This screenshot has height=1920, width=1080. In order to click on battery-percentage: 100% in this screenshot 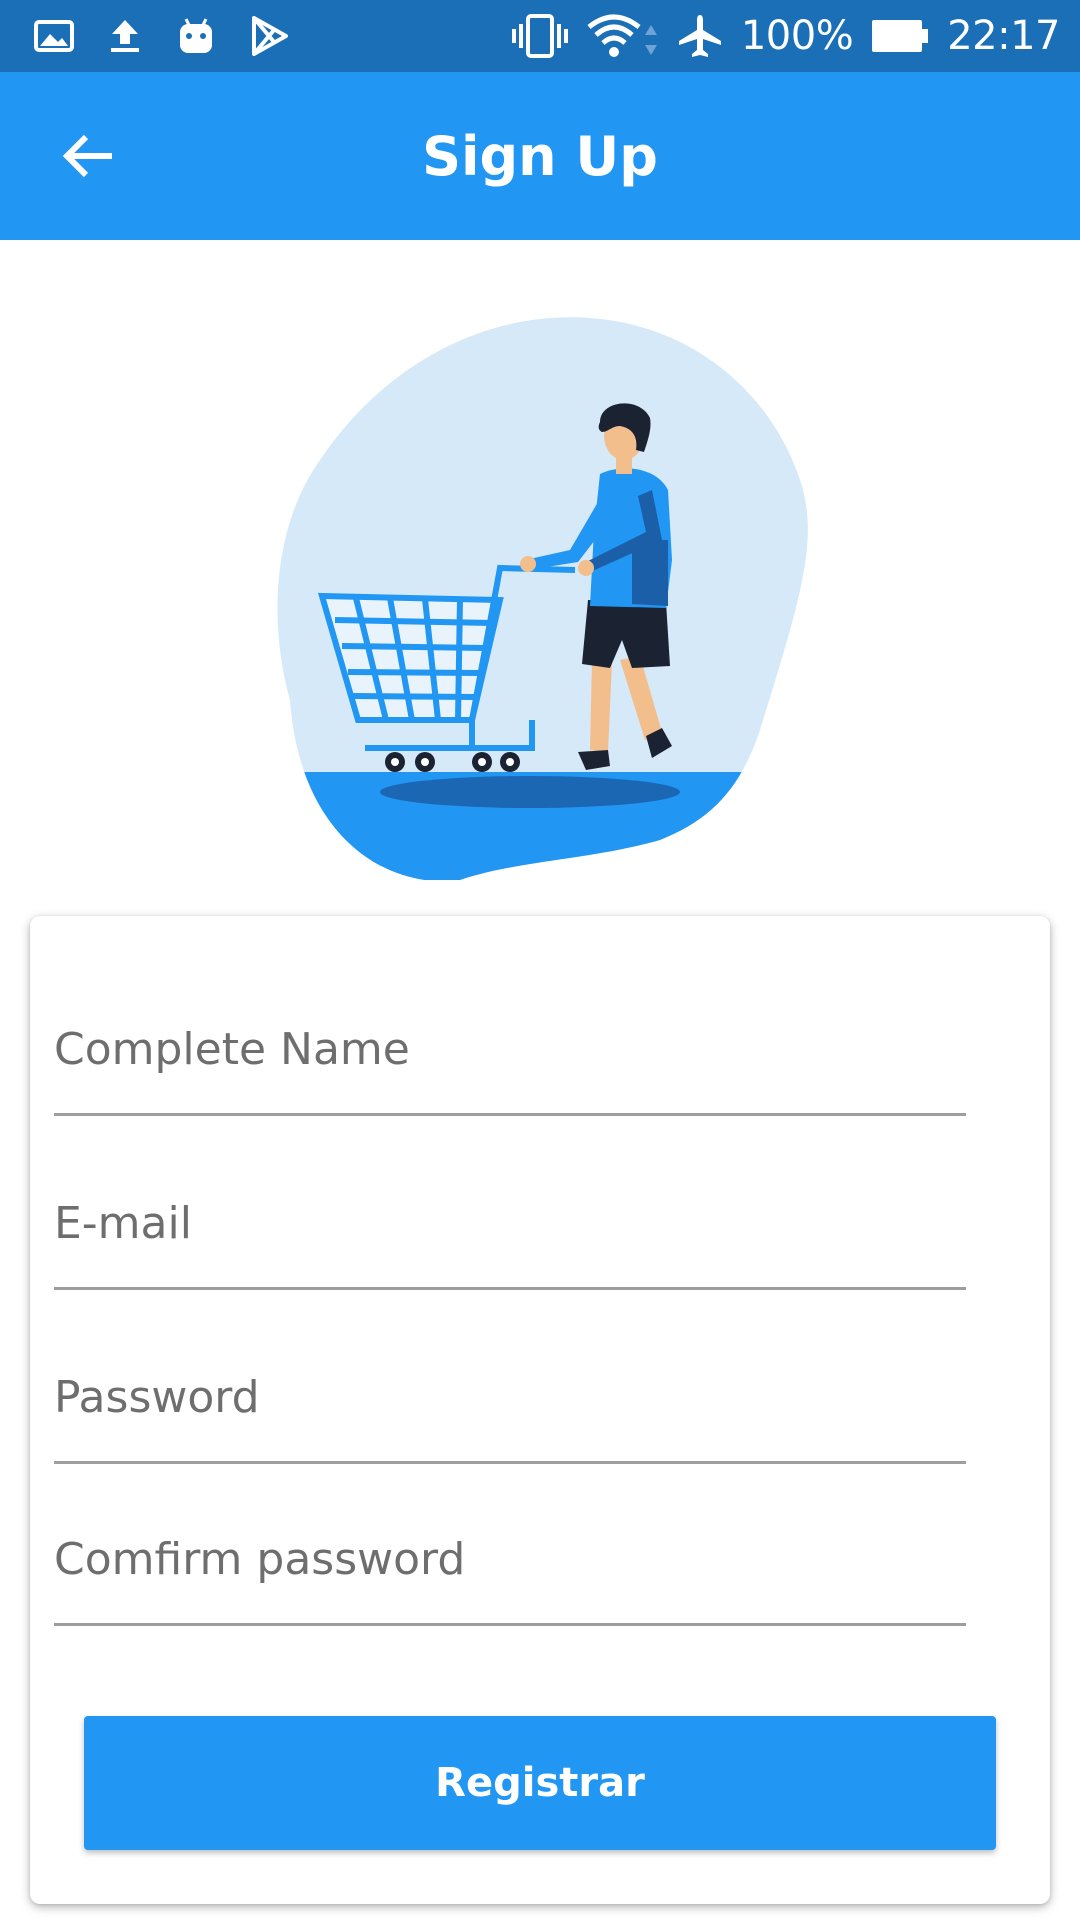, I will do `click(797, 36)`.